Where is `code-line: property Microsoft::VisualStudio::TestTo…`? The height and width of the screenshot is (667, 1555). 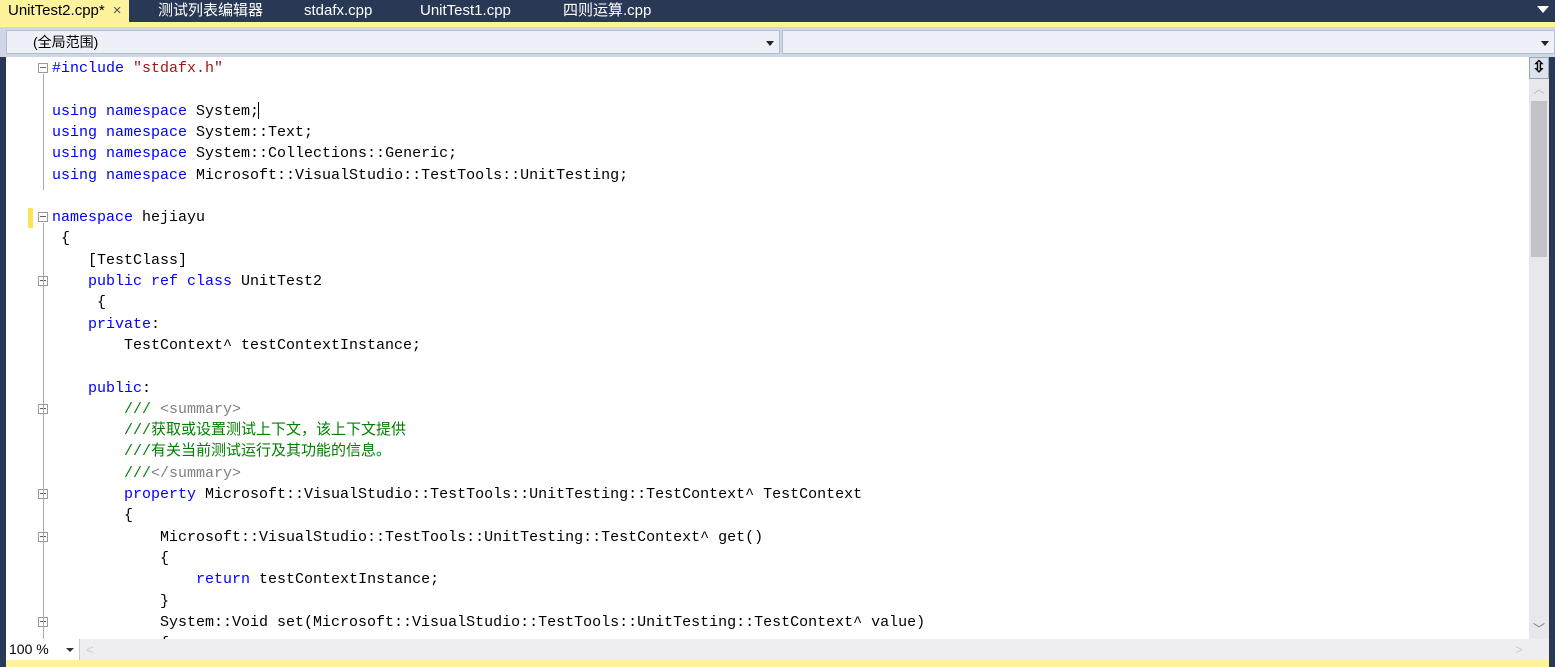 code-line: property Microsoft::VisualStudio::TestTo… is located at coordinates (457, 494).